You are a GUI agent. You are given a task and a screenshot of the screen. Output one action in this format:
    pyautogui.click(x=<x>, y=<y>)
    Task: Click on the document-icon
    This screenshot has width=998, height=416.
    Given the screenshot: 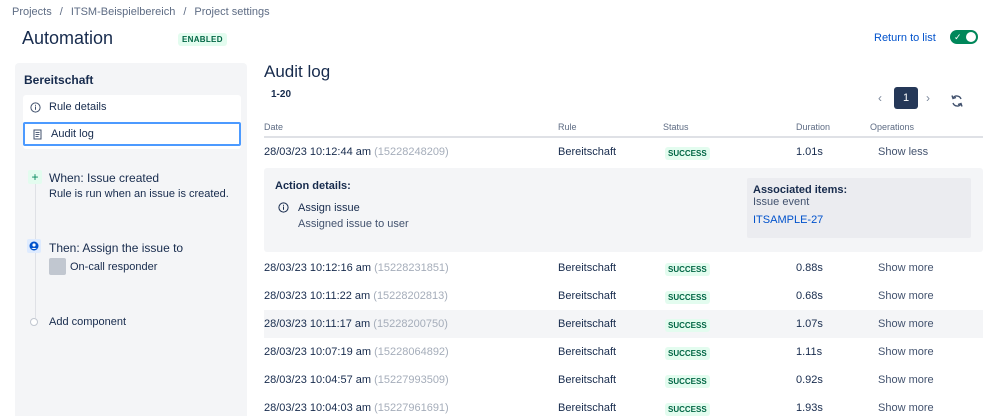 What is the action you would take?
    pyautogui.click(x=37, y=134)
    